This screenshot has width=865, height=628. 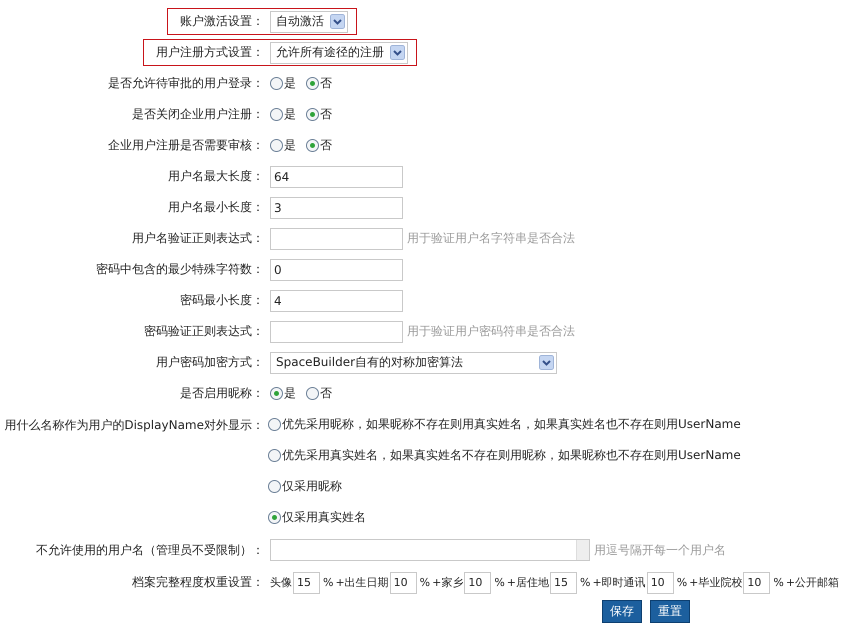 What do you see at coordinates (134, 425) in the screenshot?
I see `field-label: 用什么名称作为用户的DisplayName对外显示：` at bounding box center [134, 425].